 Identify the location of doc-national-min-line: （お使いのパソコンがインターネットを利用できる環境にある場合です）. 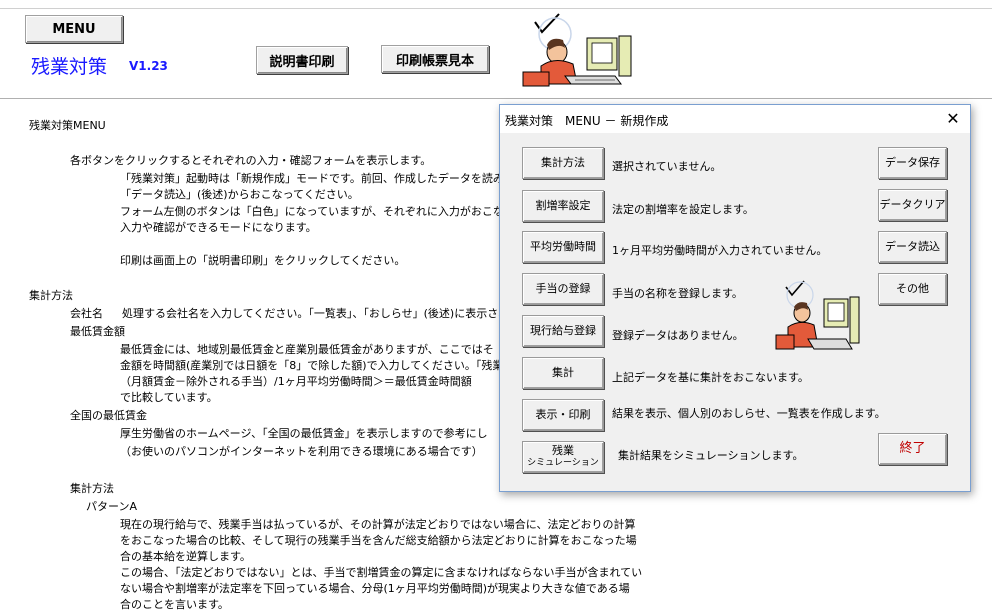
(301, 451).